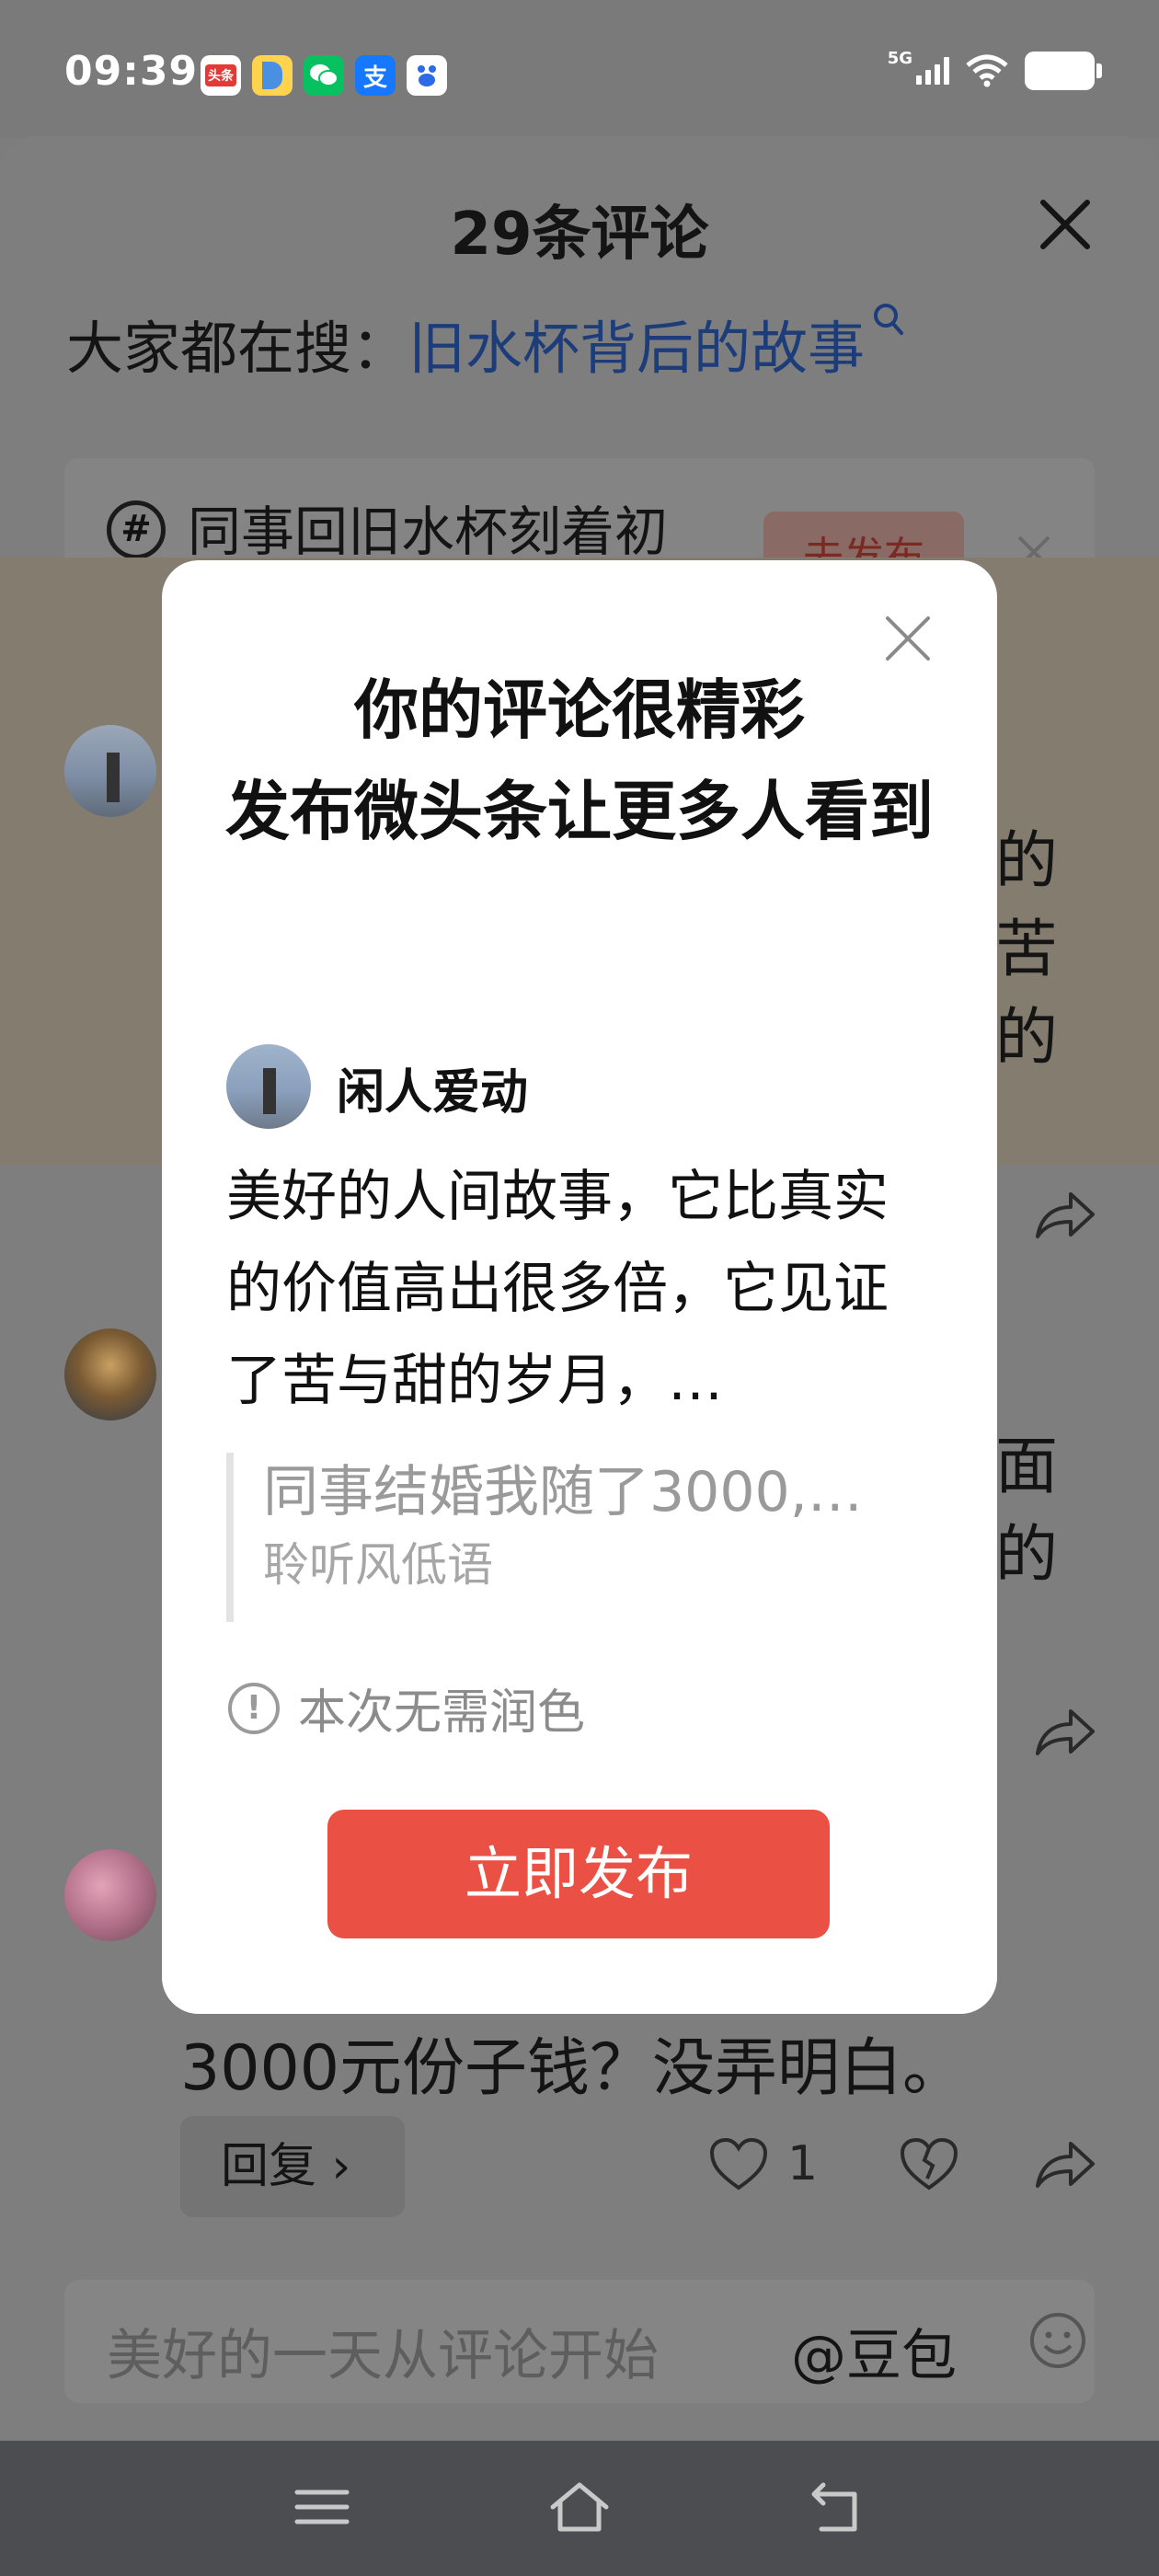  I want to click on status-indicators: 5G, so click(994, 69).